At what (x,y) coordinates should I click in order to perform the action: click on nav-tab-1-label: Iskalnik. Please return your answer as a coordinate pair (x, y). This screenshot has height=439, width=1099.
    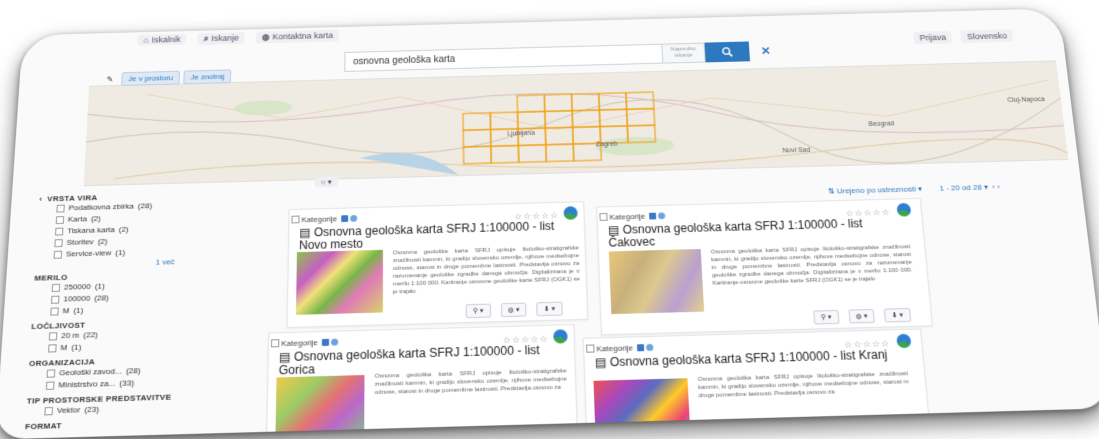
    Looking at the image, I should click on (166, 39).